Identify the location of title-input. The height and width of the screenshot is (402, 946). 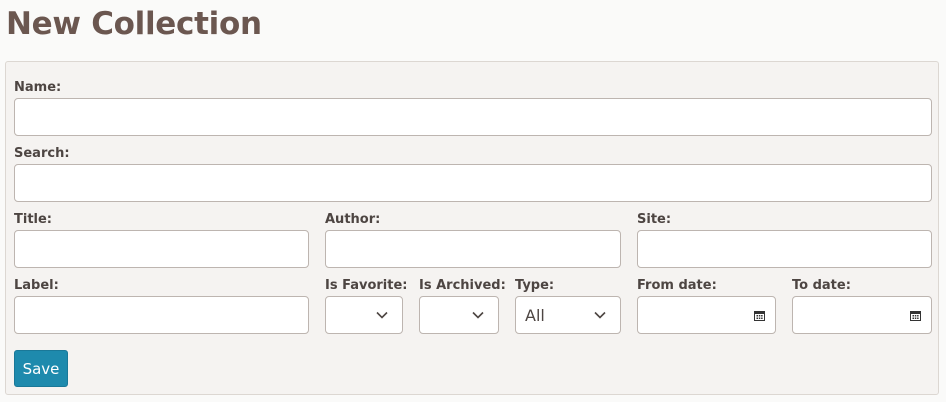
(161, 249).